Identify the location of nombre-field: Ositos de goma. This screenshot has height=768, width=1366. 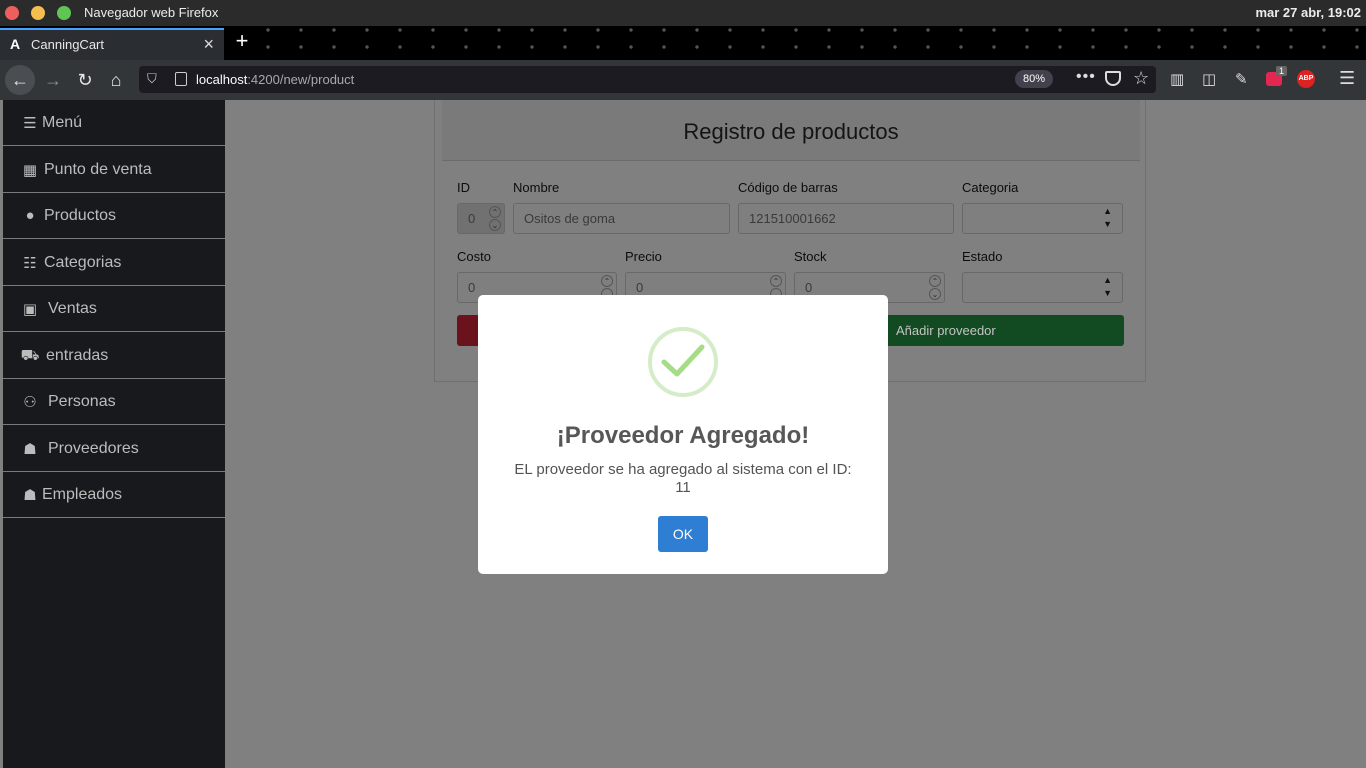
(621, 218).